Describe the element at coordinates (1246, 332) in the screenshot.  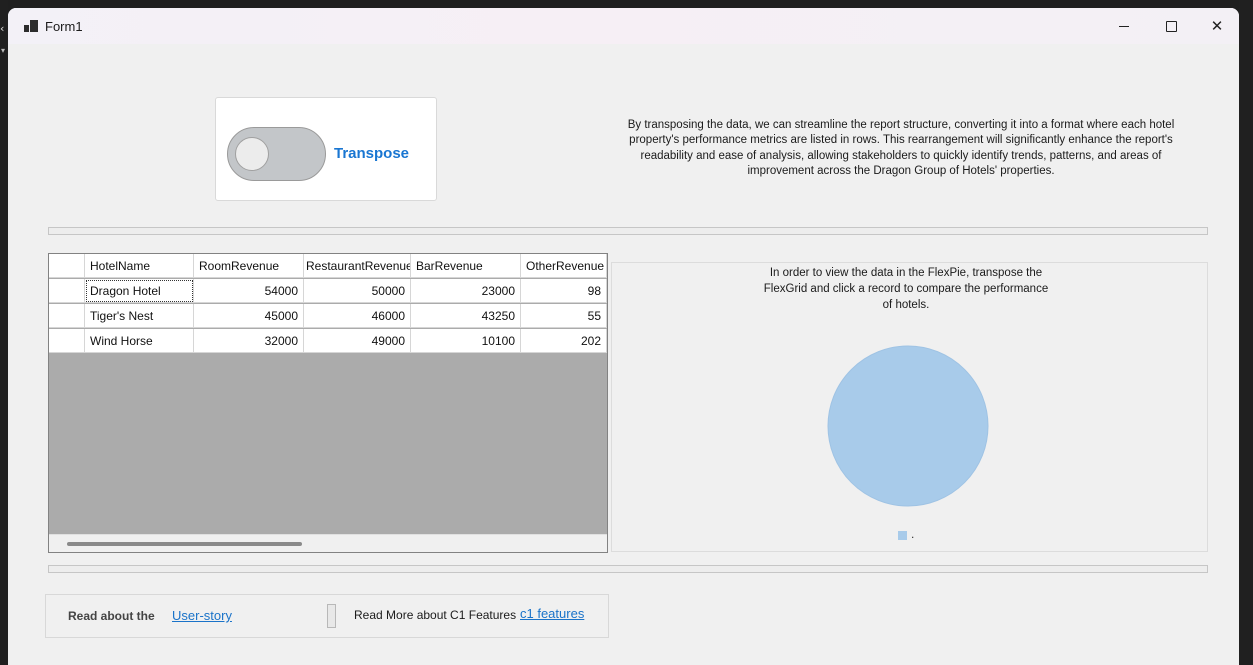
I see `background-right-edge` at that location.